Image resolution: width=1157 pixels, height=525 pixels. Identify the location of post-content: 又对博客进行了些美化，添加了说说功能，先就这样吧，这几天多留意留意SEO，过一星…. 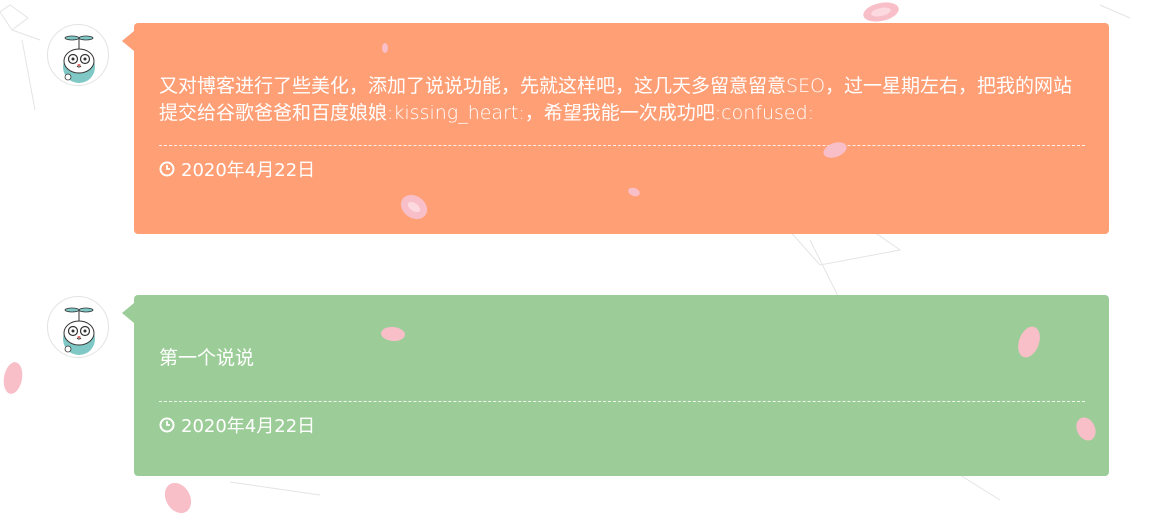
(616, 99).